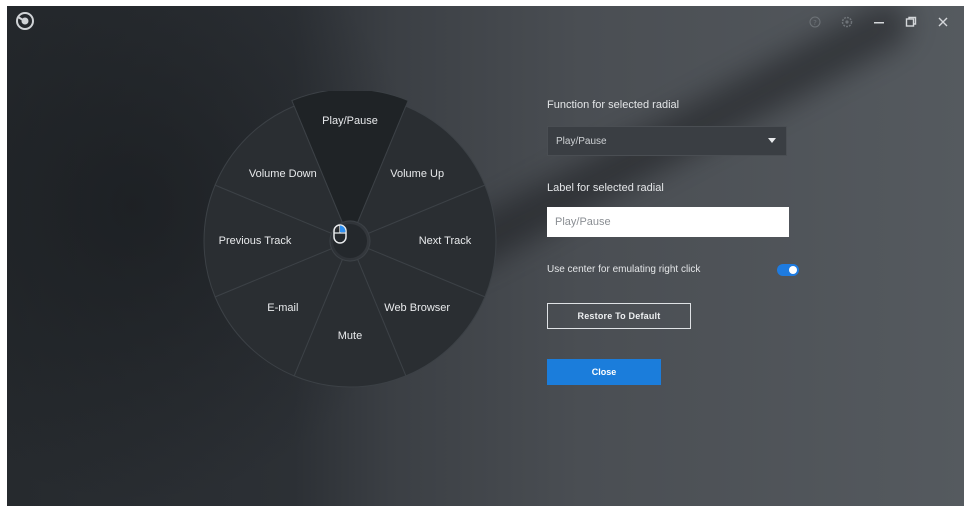  What do you see at coordinates (667, 141) in the screenshot?
I see `function-select: Play/Pause` at bounding box center [667, 141].